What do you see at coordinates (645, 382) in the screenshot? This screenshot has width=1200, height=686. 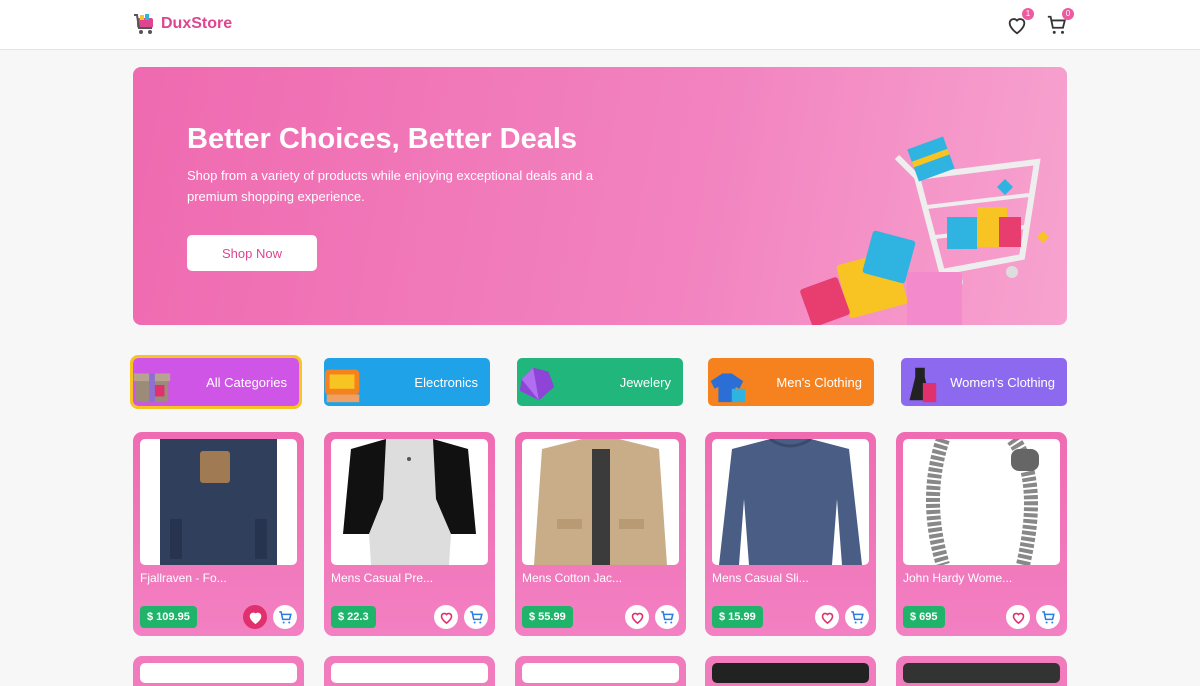 I see `category-label: Jewelery` at bounding box center [645, 382].